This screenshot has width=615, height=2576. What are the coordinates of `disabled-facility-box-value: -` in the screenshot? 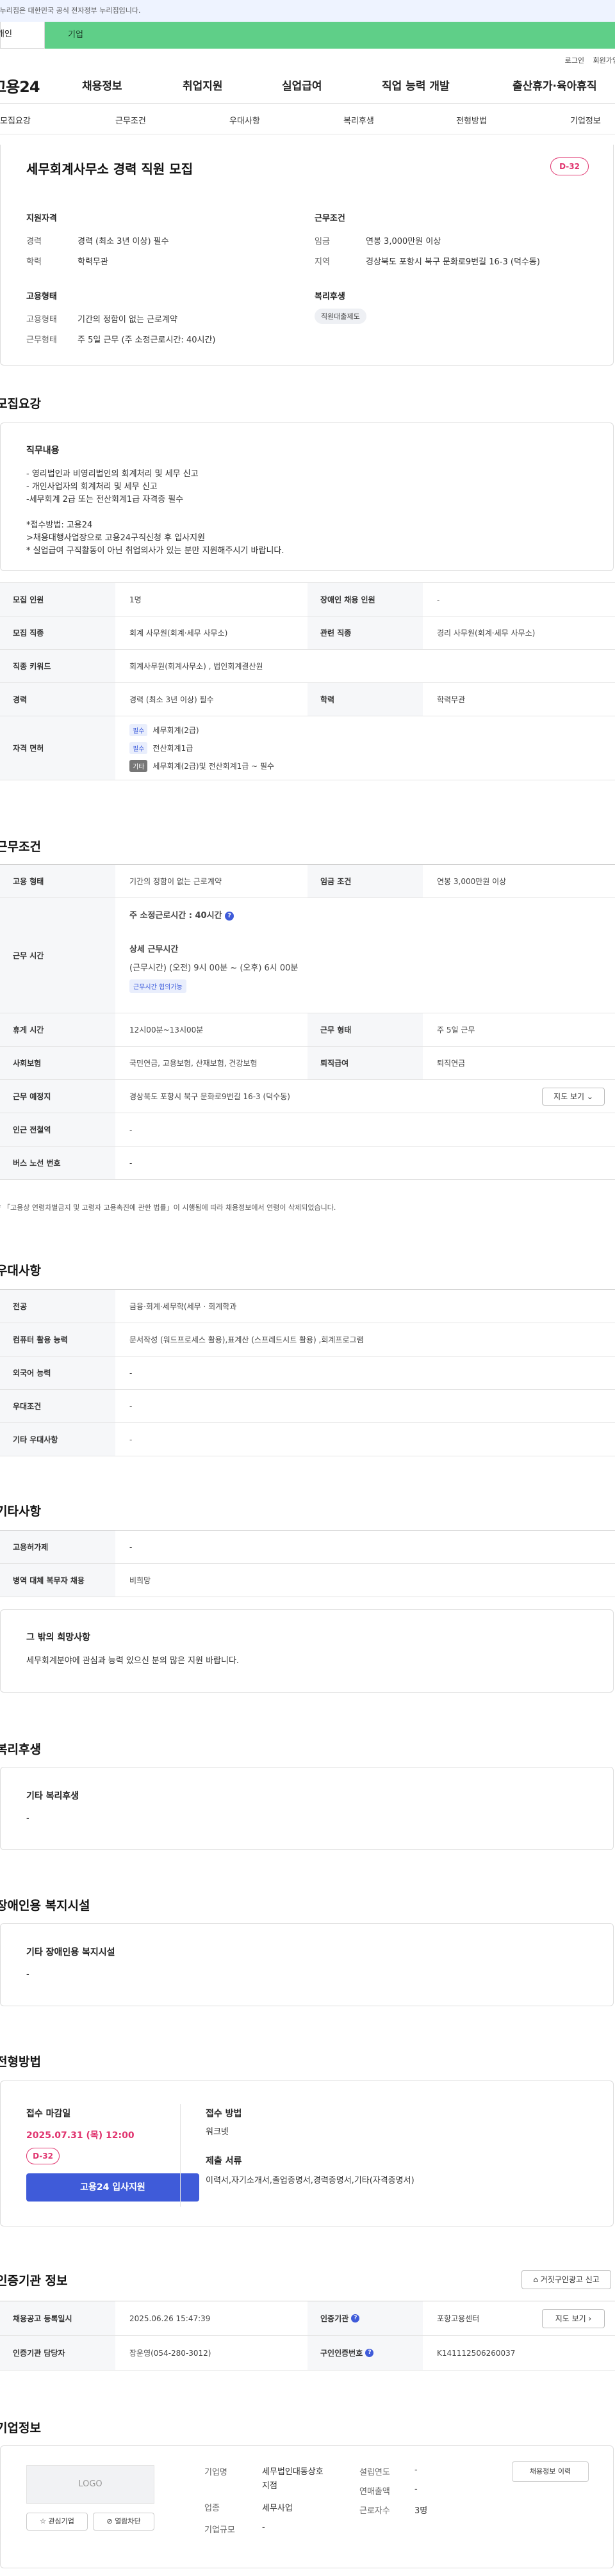 It's located at (27, 1974).